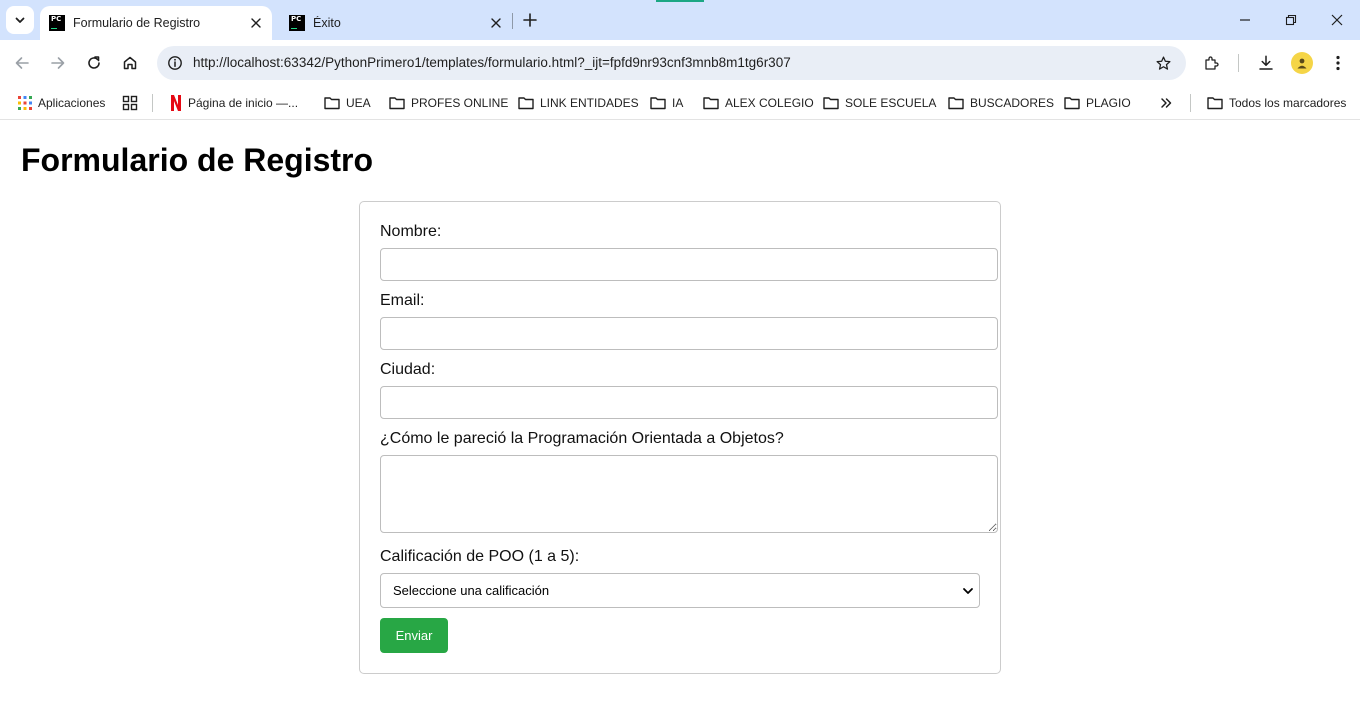 Image resolution: width=1360 pixels, height=726 pixels. I want to click on apps-grid-icon, so click(25, 103).